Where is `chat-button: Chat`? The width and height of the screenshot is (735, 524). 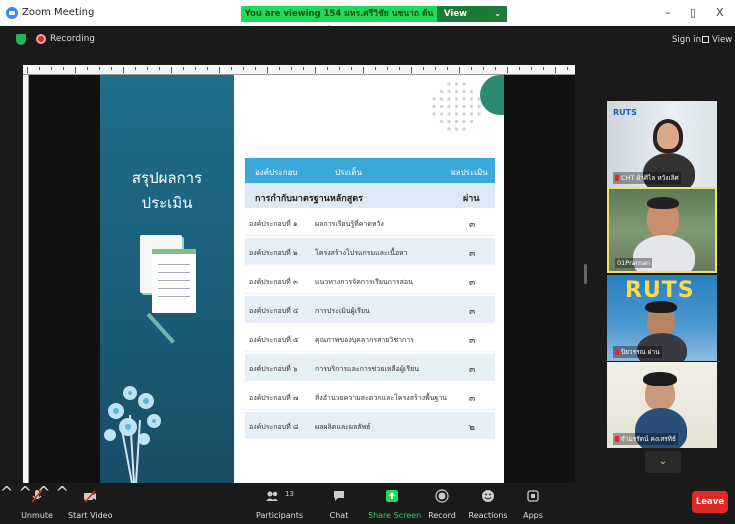
chat-button: Chat is located at coordinates (339, 503).